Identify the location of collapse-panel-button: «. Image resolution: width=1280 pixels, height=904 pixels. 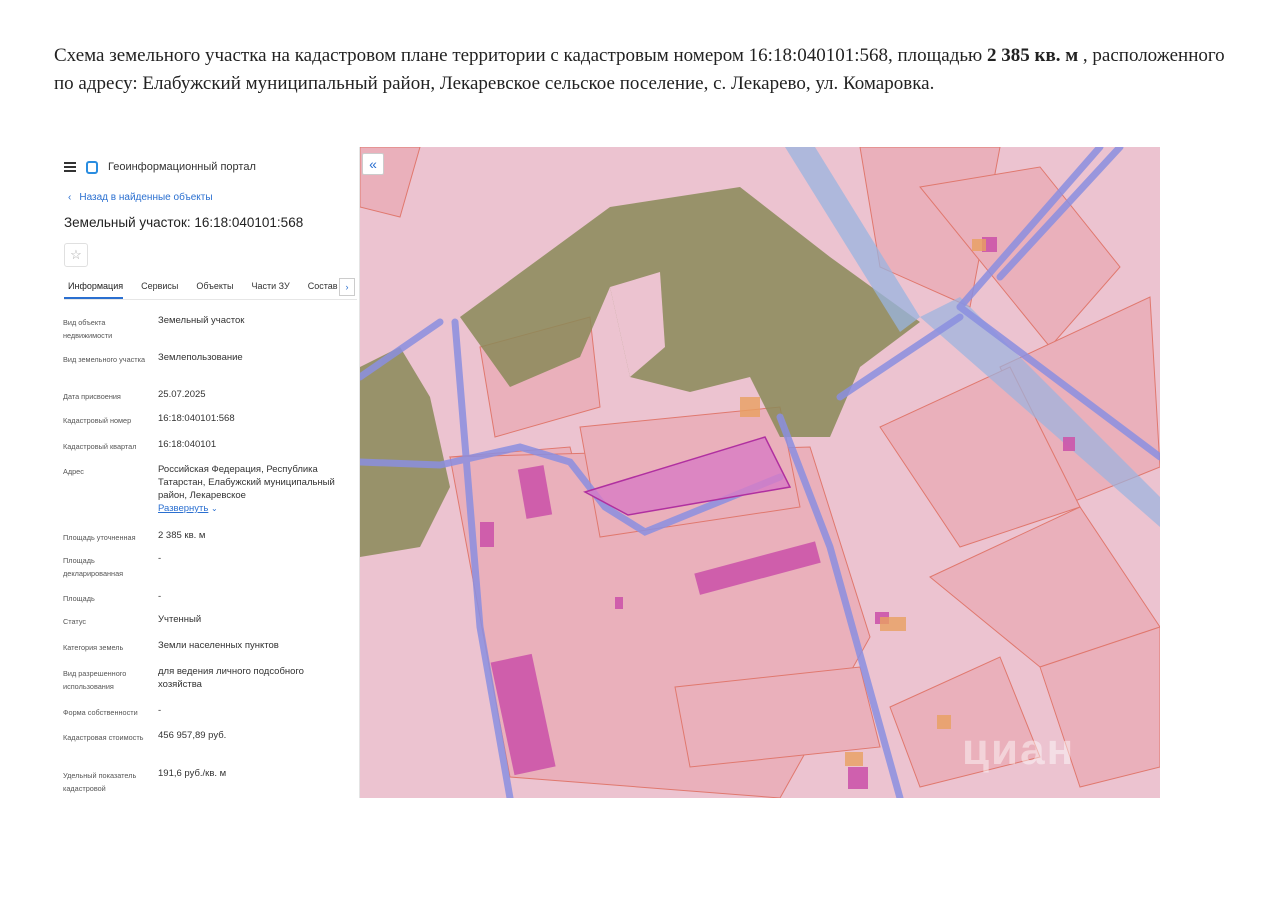
(373, 164).